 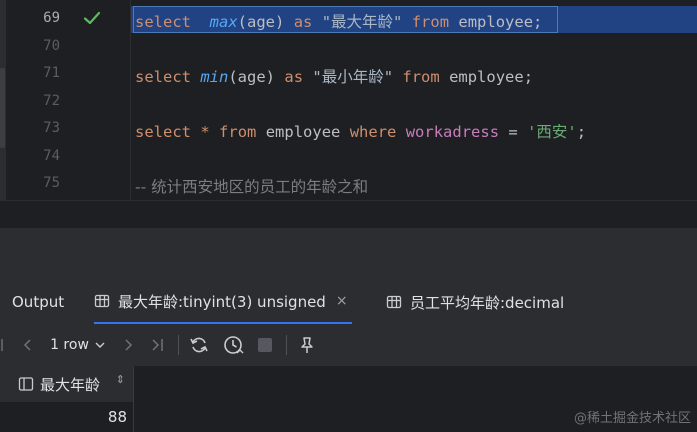 I want to click on tab-max-age-result: 最大年龄:tinyint(3) unsigned ×, so click(x=223, y=302).